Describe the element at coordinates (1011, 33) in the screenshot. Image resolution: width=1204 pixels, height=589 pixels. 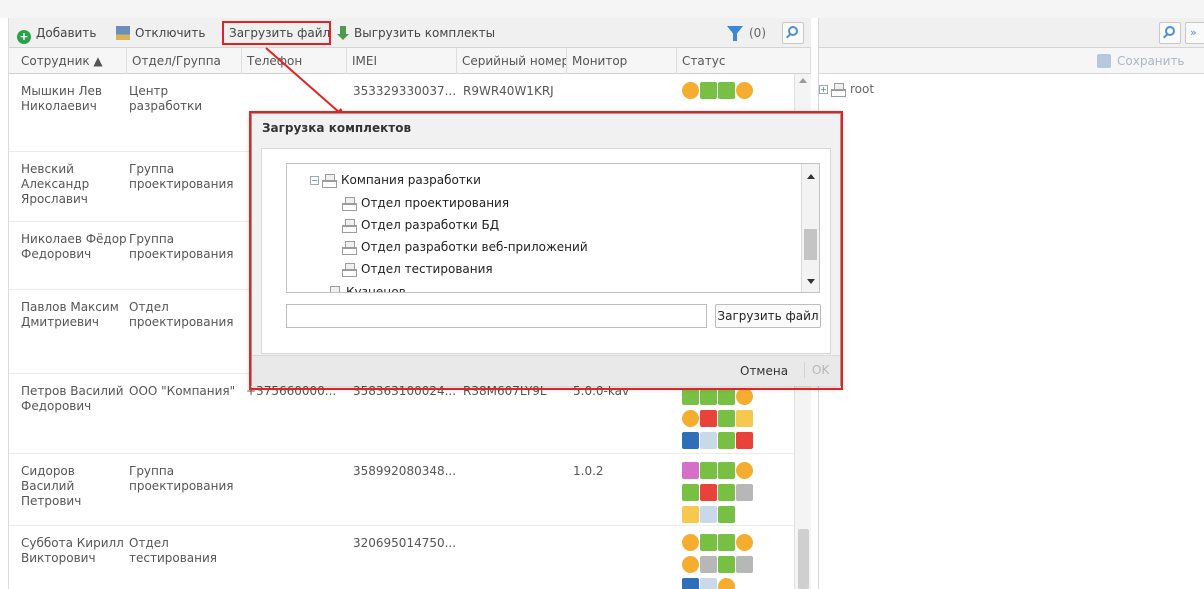
I see `structure-toolbar: »` at that location.